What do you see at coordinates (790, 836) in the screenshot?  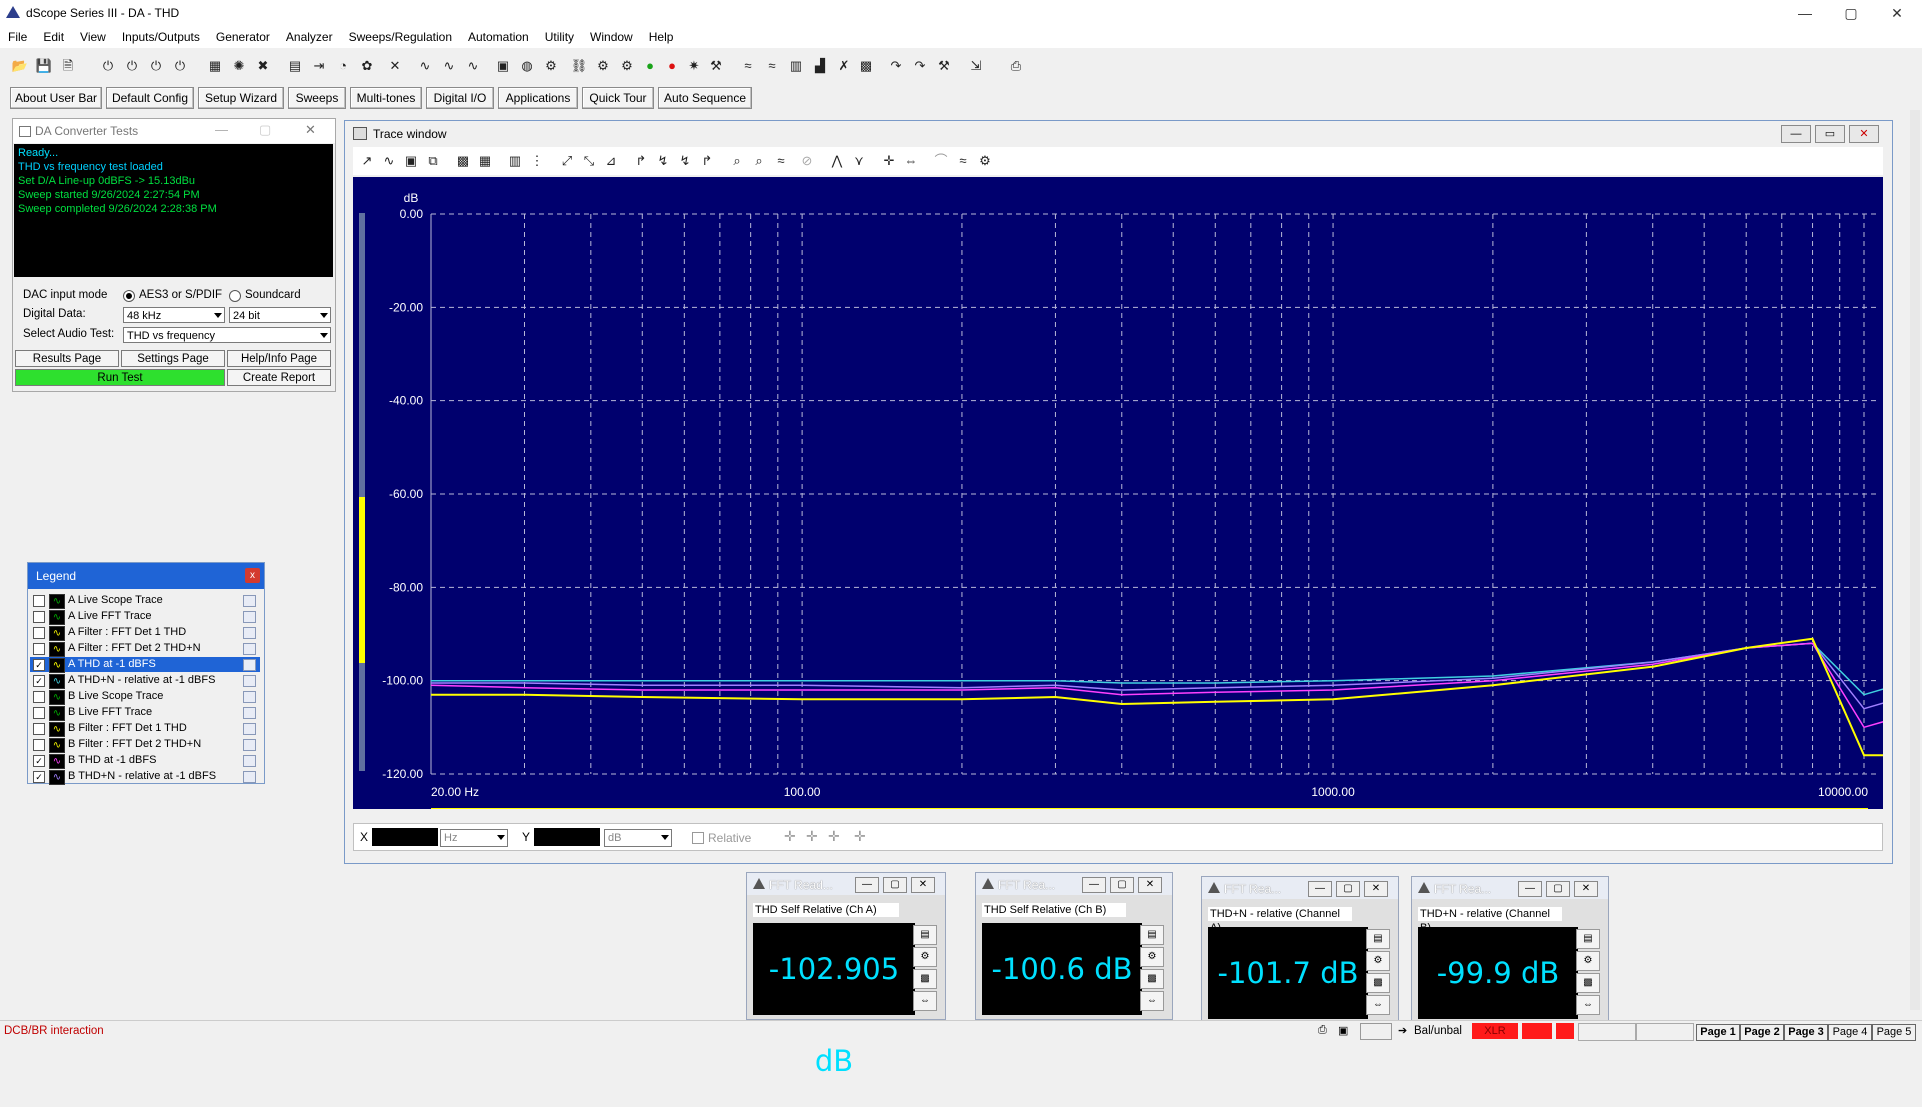 I see `cursor-tool-1-icon: ✛` at bounding box center [790, 836].